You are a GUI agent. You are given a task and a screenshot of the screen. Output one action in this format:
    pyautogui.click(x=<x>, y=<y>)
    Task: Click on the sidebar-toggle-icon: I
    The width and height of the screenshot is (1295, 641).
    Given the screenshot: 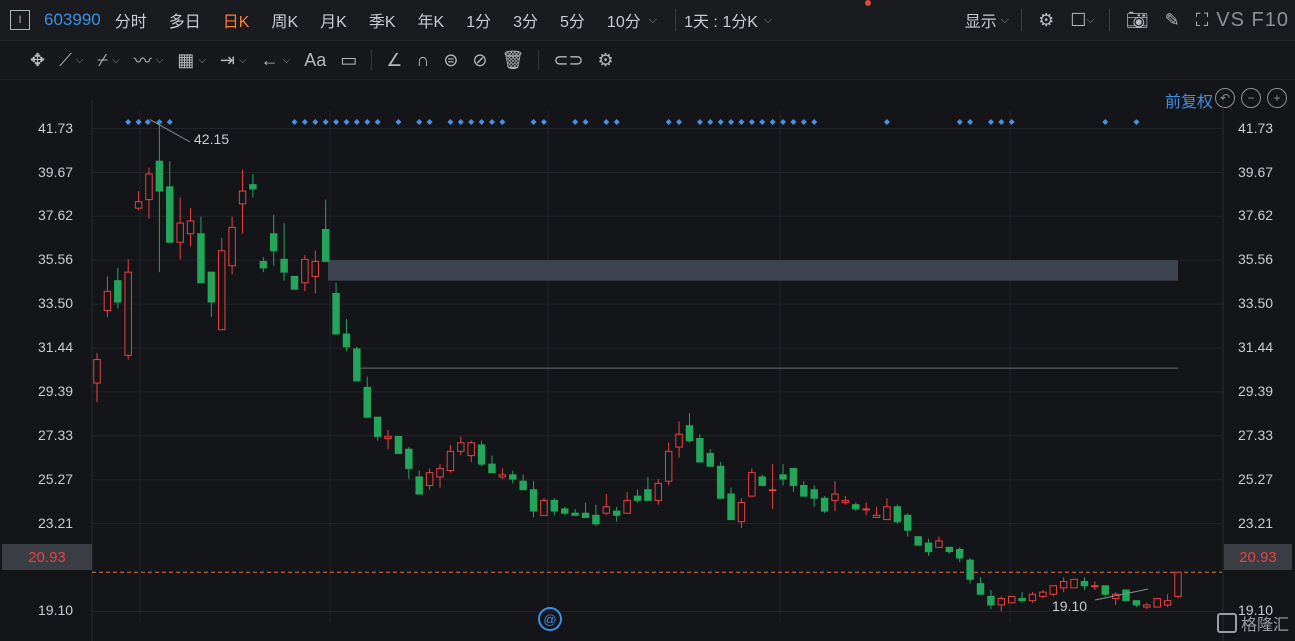 What is the action you would take?
    pyautogui.click(x=20, y=20)
    